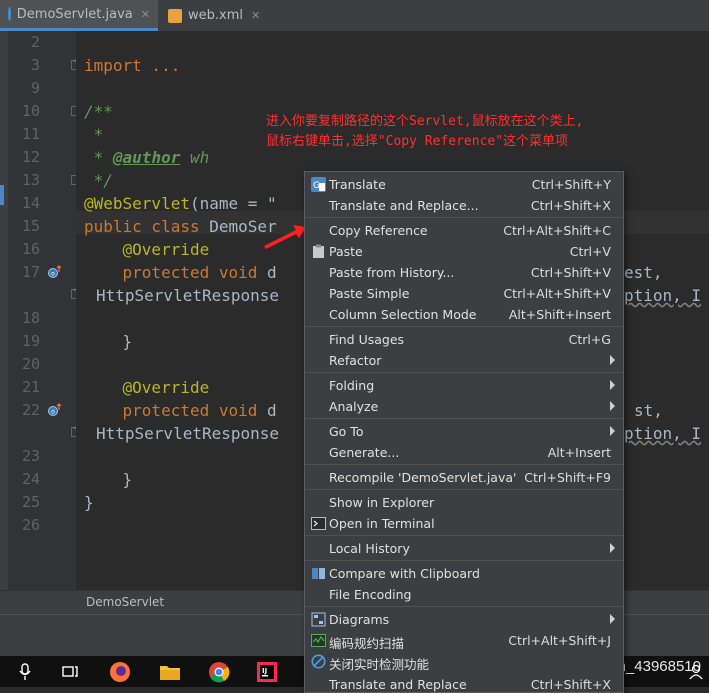  Describe the element at coordinates (147, 387) in the screenshot. I see `code-line: @Override` at that location.